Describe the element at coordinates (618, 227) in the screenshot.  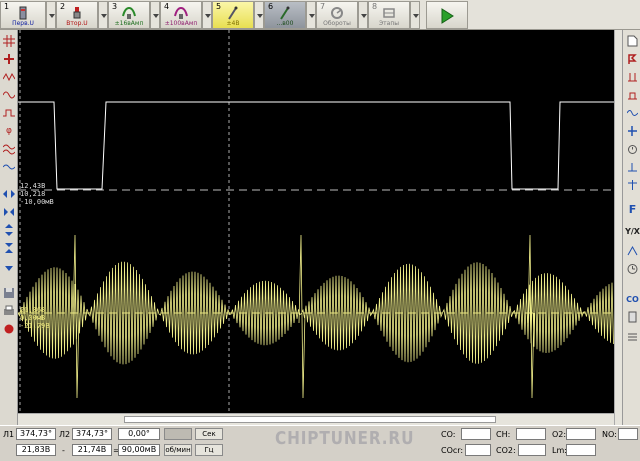
I see `vertical-scrollbar` at that location.